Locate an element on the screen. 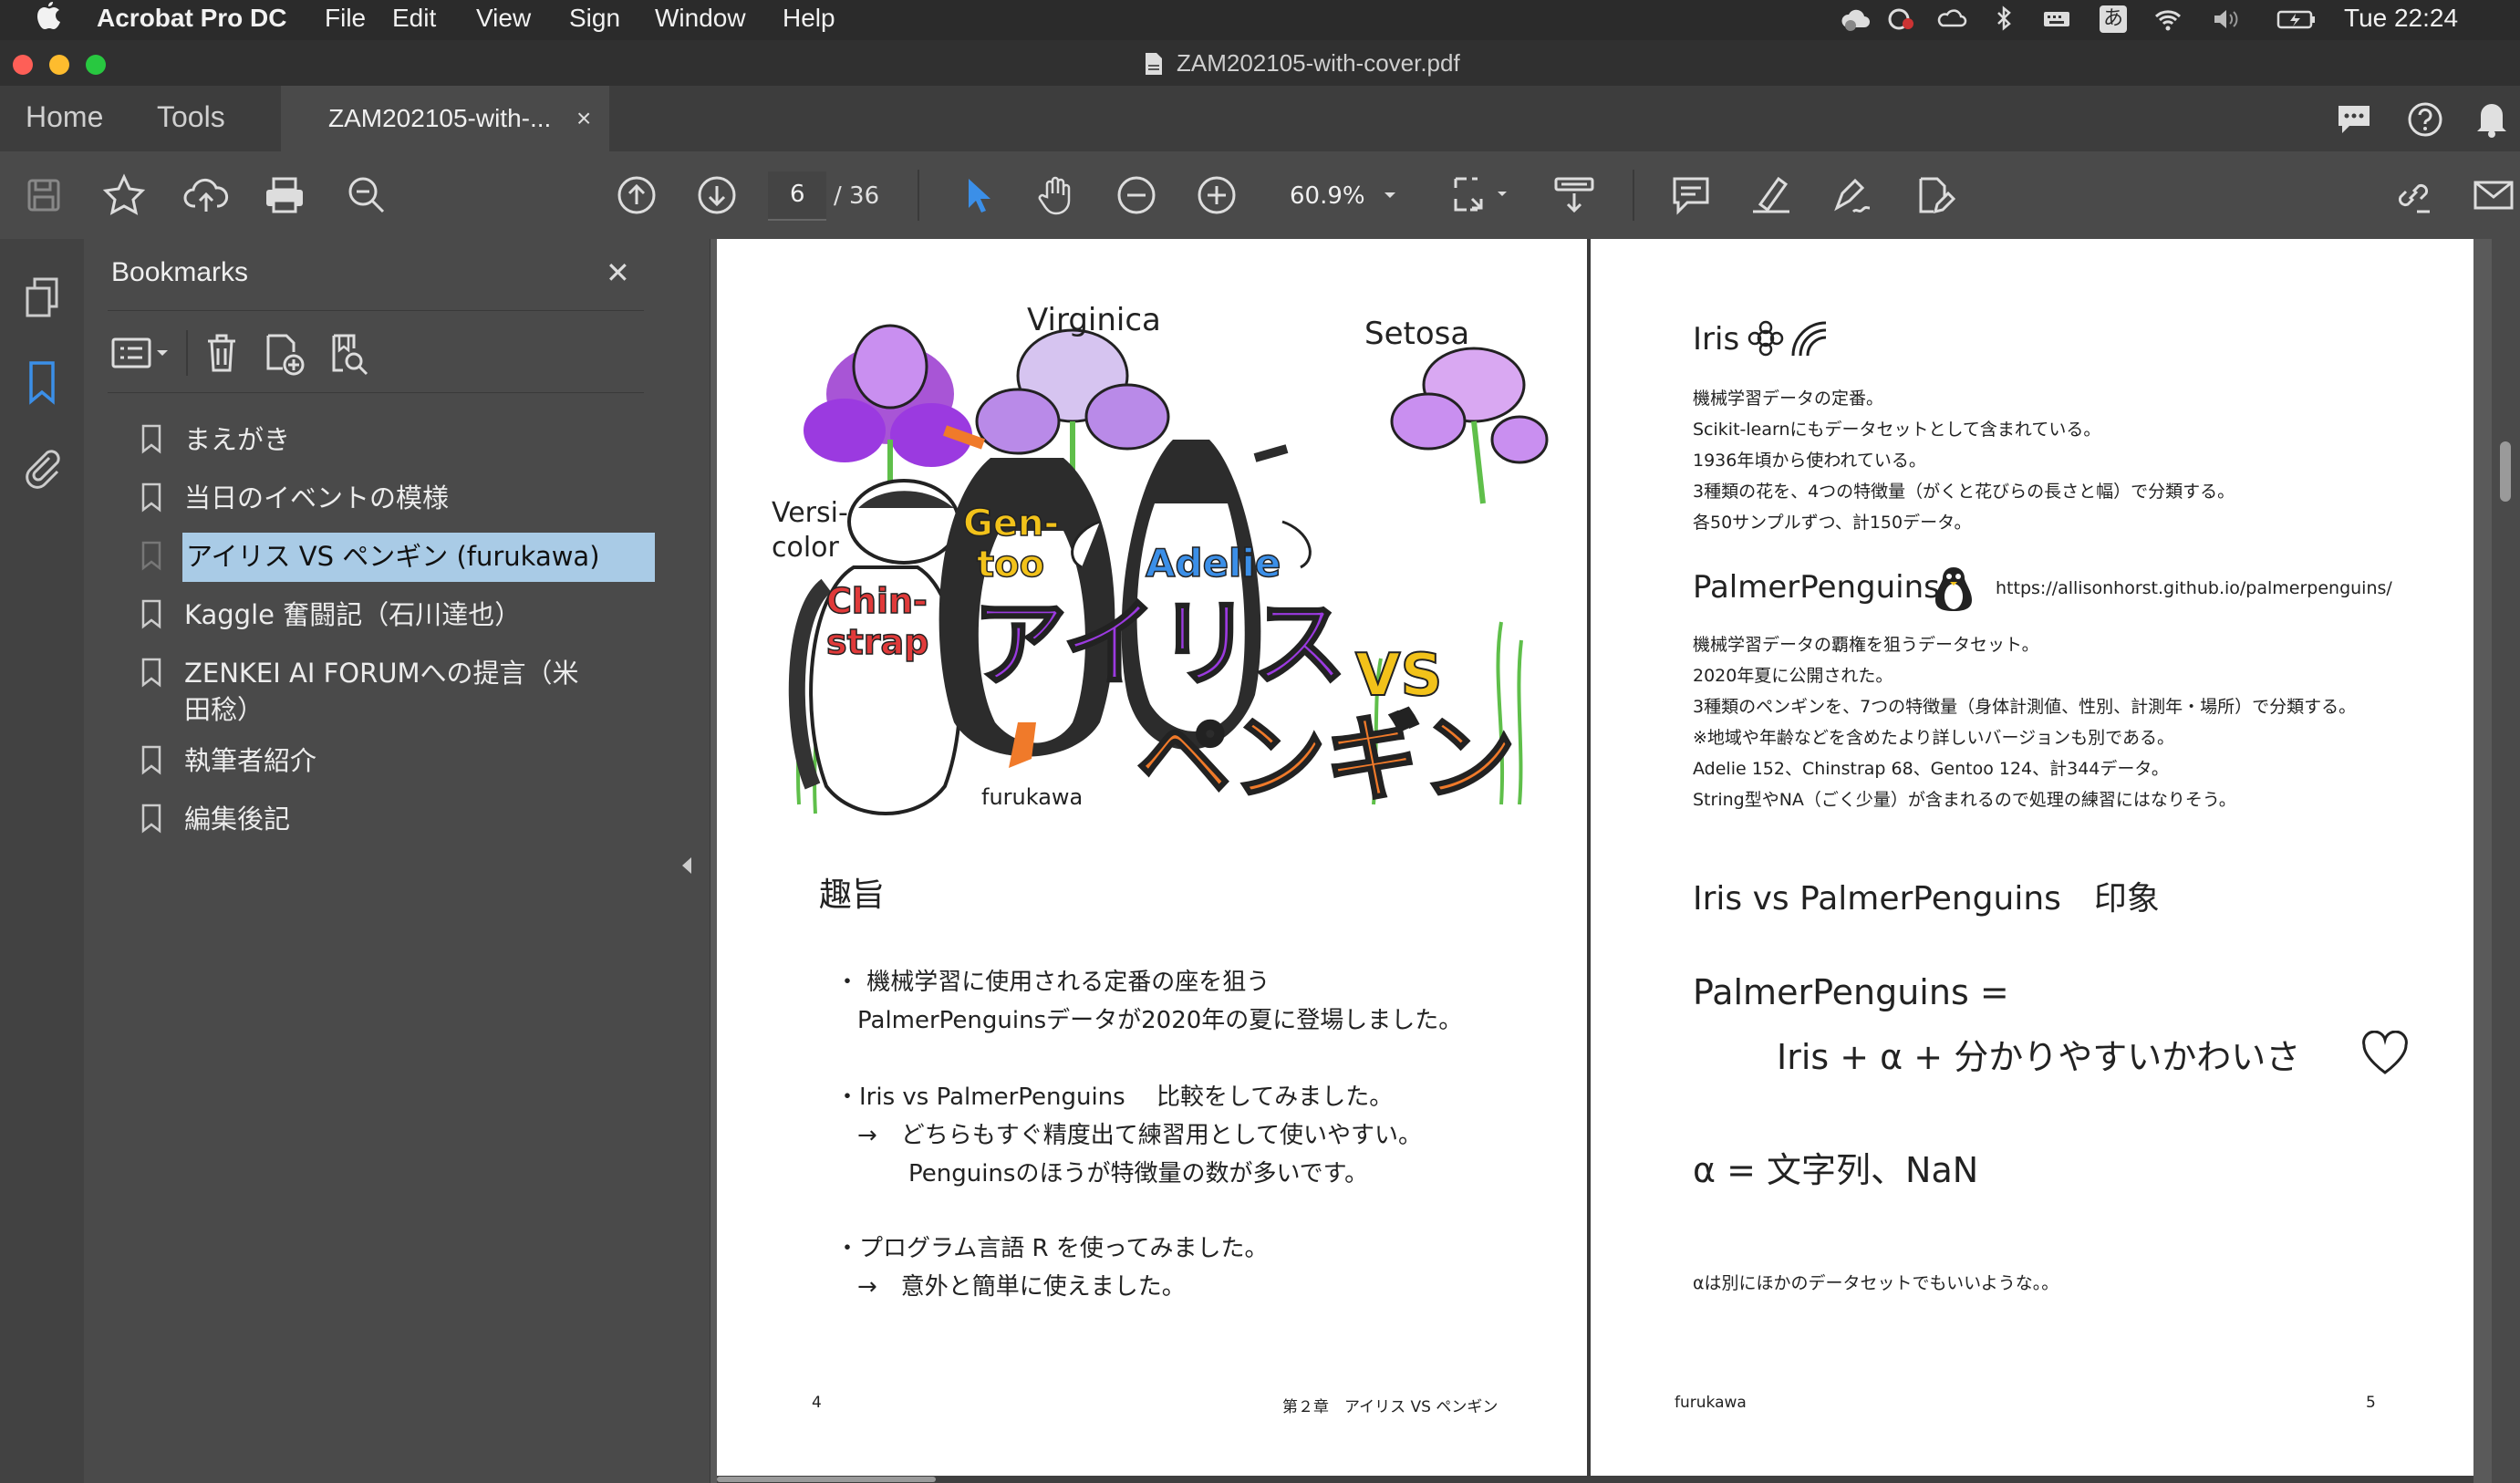 The width and height of the screenshot is (2520, 1483). label-setosa: Setosa is located at coordinates (1416, 334).